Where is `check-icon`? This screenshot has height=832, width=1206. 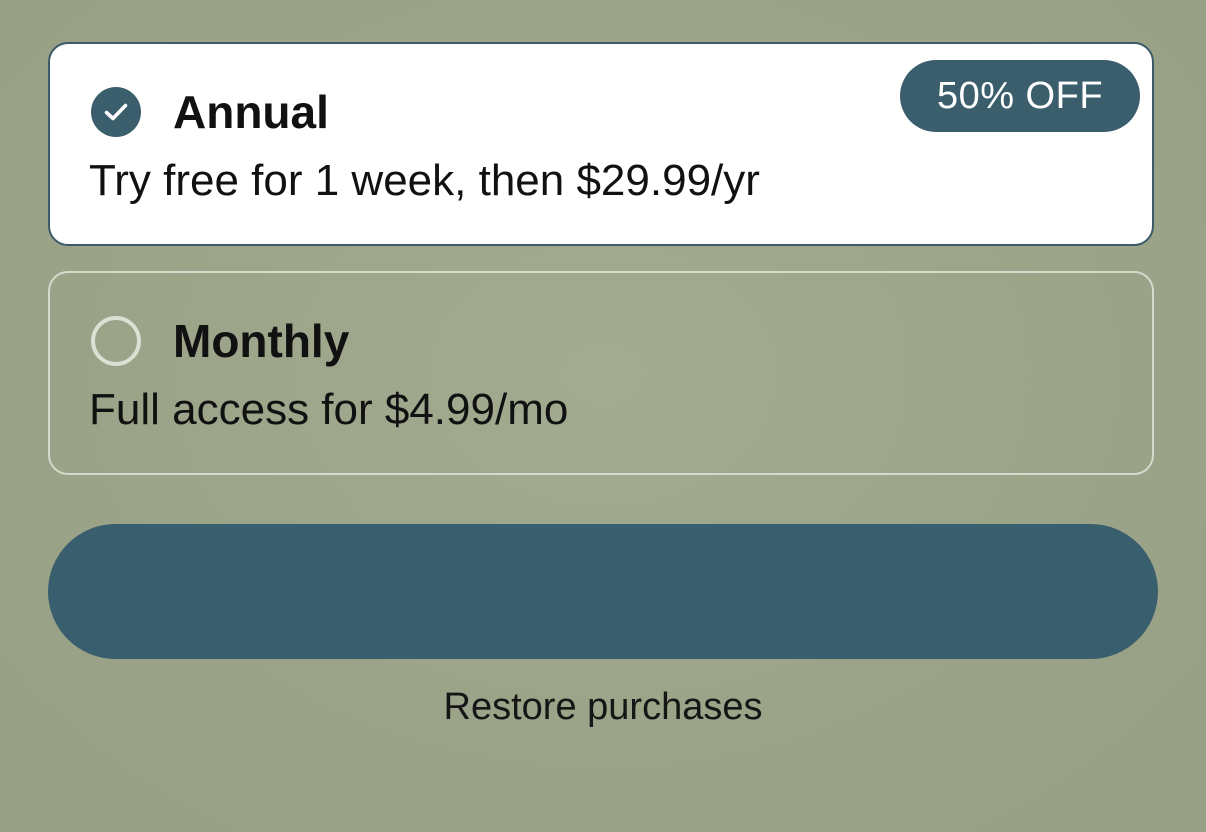
check-icon is located at coordinates (116, 112).